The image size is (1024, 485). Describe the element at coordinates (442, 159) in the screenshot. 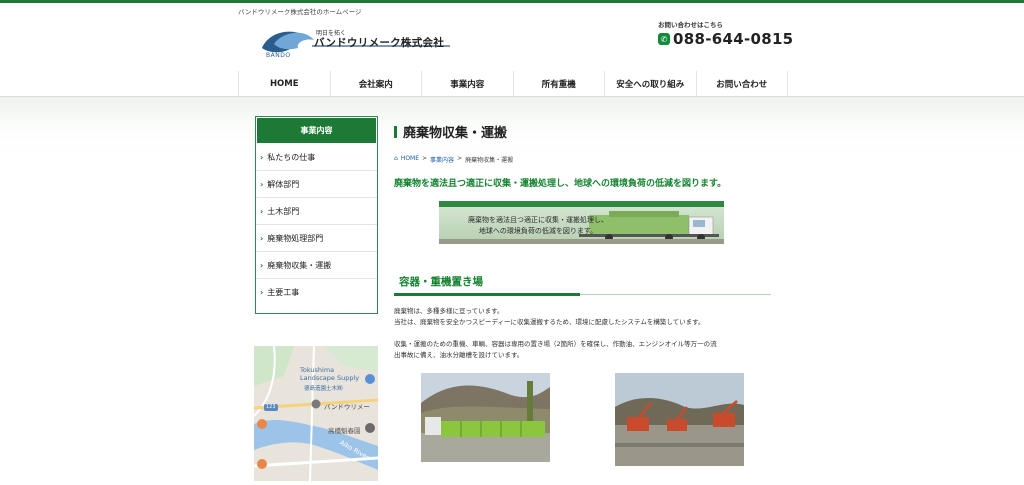

I see `breadcrumb-section-link: 事業内容` at that location.